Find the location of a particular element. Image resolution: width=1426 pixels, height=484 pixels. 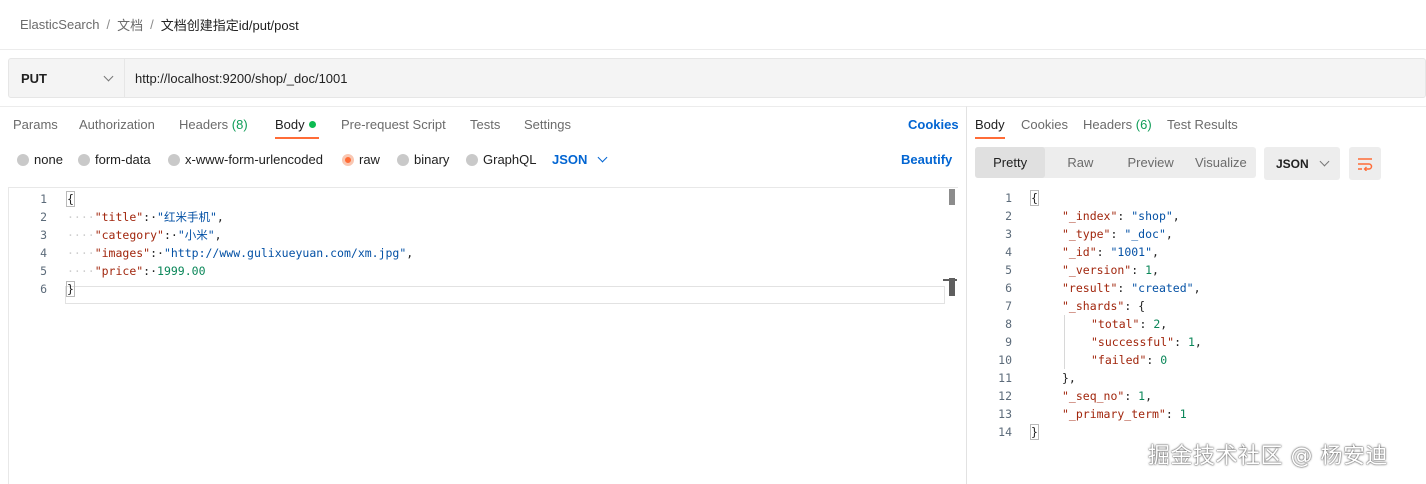

view-preview-button: Preview is located at coordinates (1151, 162).